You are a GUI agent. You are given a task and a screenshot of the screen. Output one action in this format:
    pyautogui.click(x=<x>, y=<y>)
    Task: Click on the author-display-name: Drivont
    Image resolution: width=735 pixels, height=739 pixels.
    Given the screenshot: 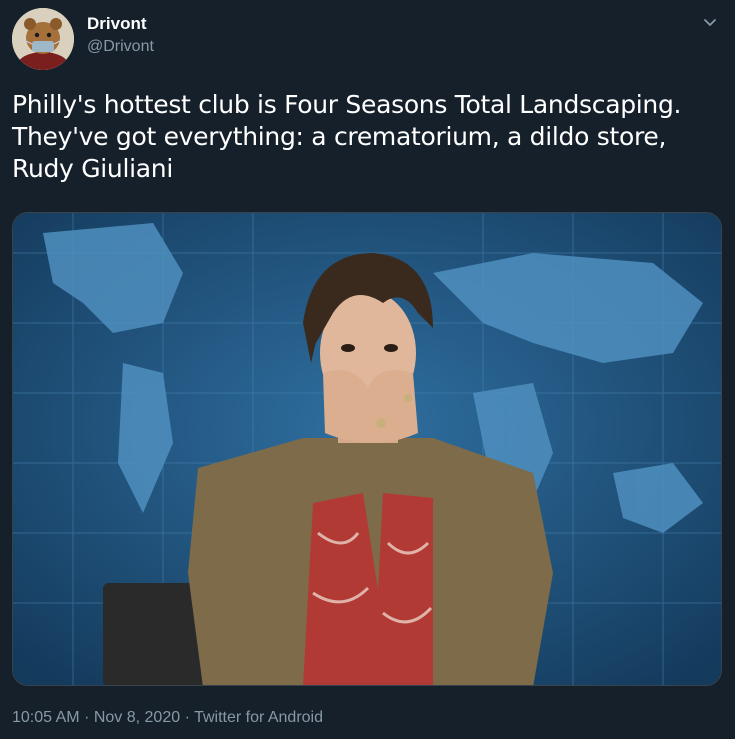 What is the action you would take?
    pyautogui.click(x=120, y=24)
    